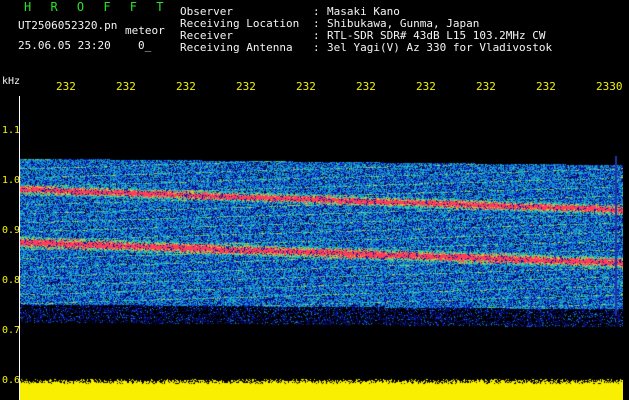 The image size is (629, 400). What do you see at coordinates (206, 11) in the screenshot?
I see `info-label-observer: Observer` at bounding box center [206, 11].